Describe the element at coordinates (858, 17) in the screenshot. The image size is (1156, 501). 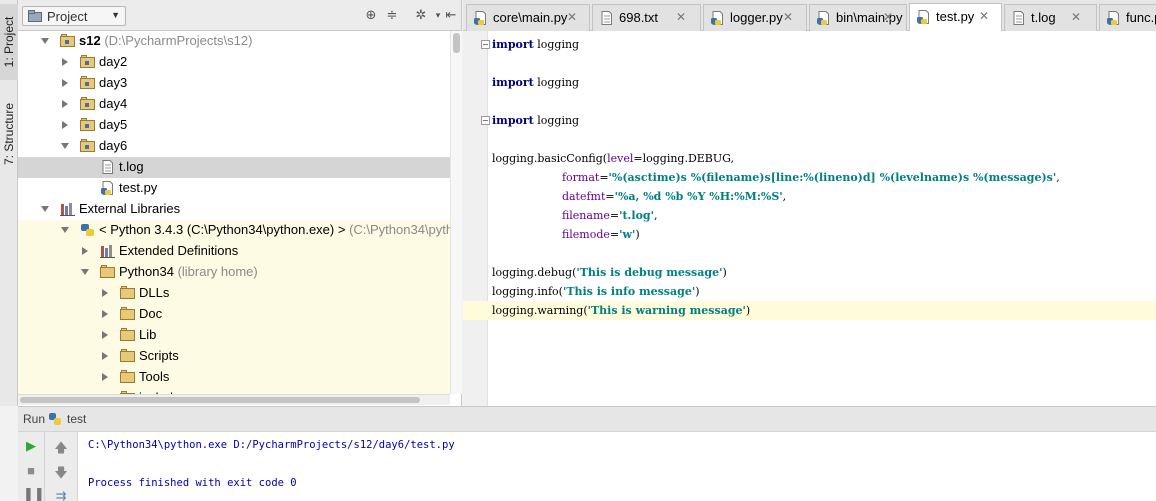
I see `editor-tab: bin\main.py ✕` at that location.